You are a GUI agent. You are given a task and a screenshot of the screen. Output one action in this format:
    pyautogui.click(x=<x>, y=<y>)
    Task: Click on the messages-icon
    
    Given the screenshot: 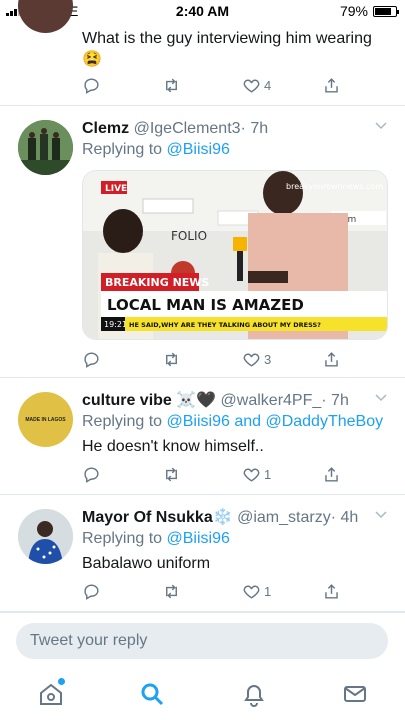 What is the action you would take?
    pyautogui.click(x=355, y=694)
    